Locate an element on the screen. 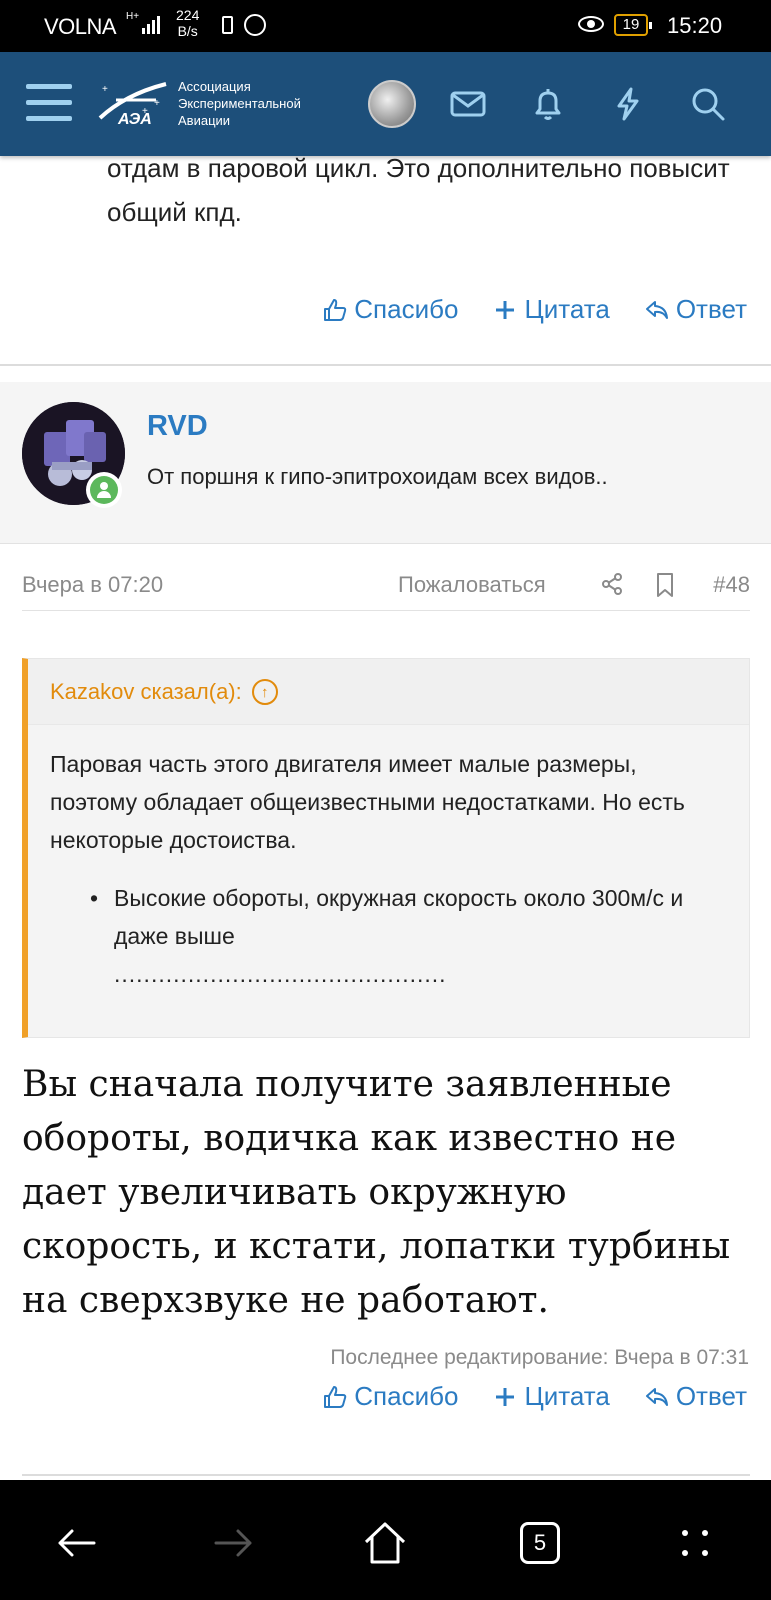  battery-icon: 19 is located at coordinates (633, 25).